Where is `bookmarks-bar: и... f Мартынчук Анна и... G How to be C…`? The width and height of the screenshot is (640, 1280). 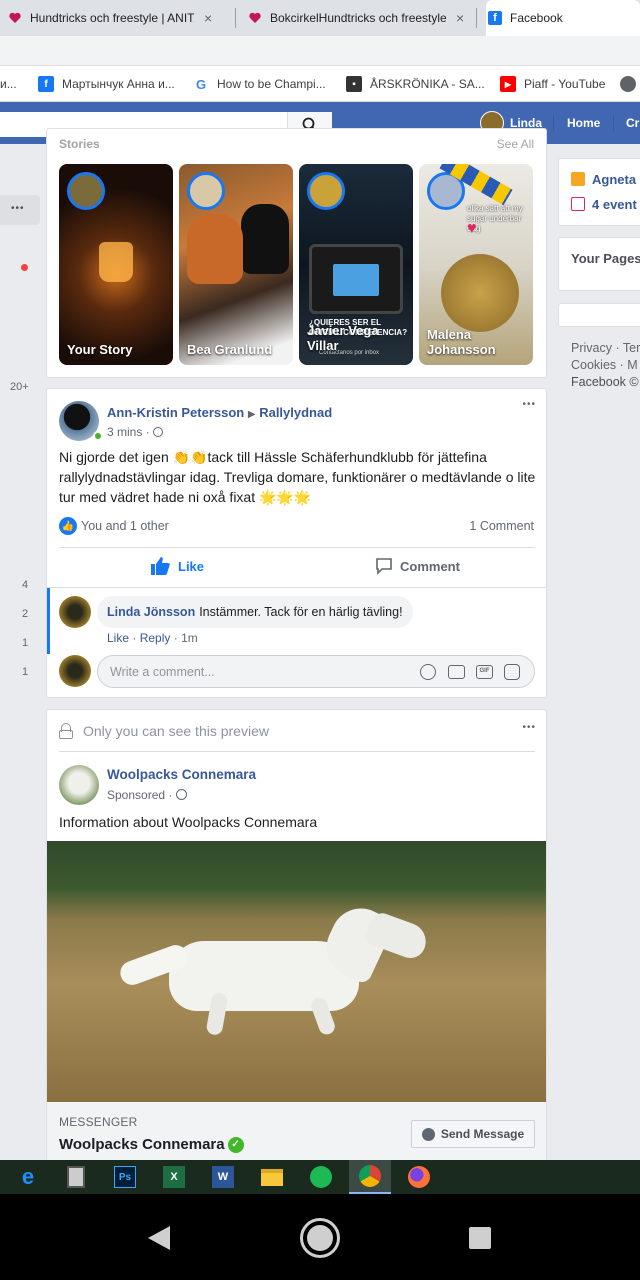
bookmarks-bar: и... f Мартынчук Анна и... G How to be C… is located at coordinates (320, 84).